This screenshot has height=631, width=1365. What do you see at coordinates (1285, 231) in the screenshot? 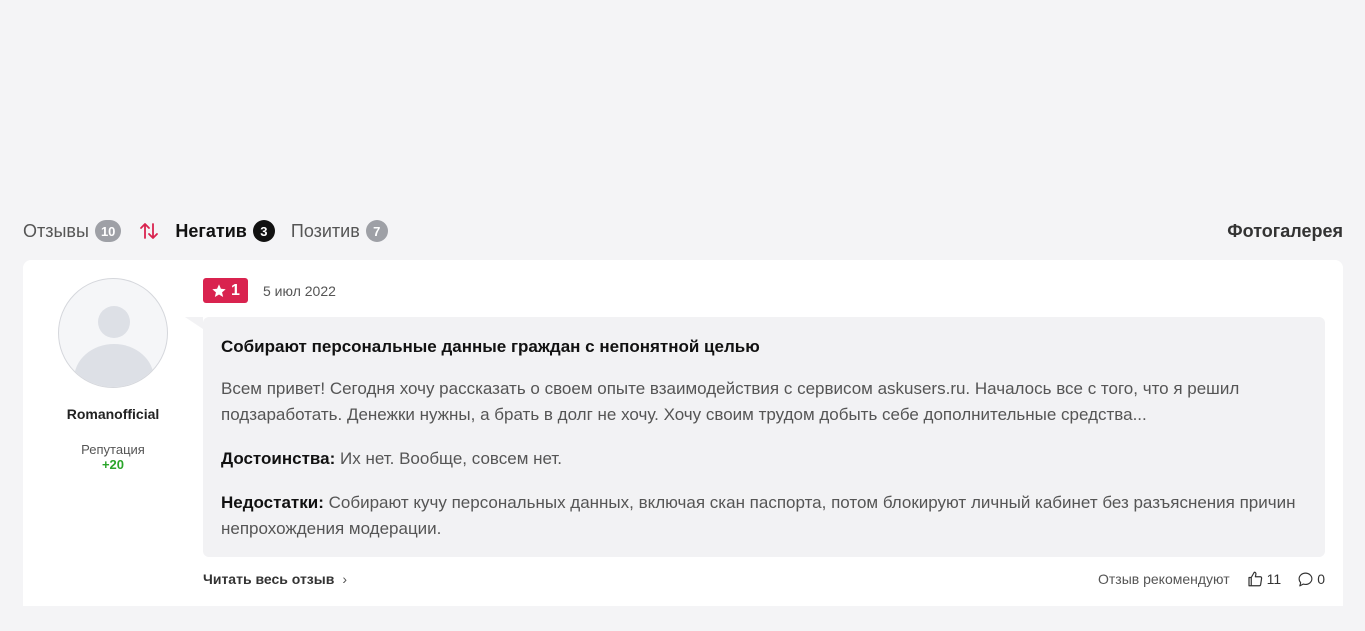
I see `photo-gallery-link: Фотогалерея` at bounding box center [1285, 231].